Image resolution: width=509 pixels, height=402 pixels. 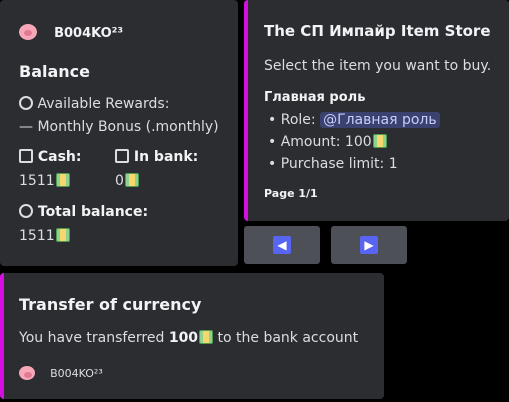 What do you see at coordinates (119, 127) in the screenshot?
I see `rewards-item: — Monthly Bonus (.monthly)` at bounding box center [119, 127].